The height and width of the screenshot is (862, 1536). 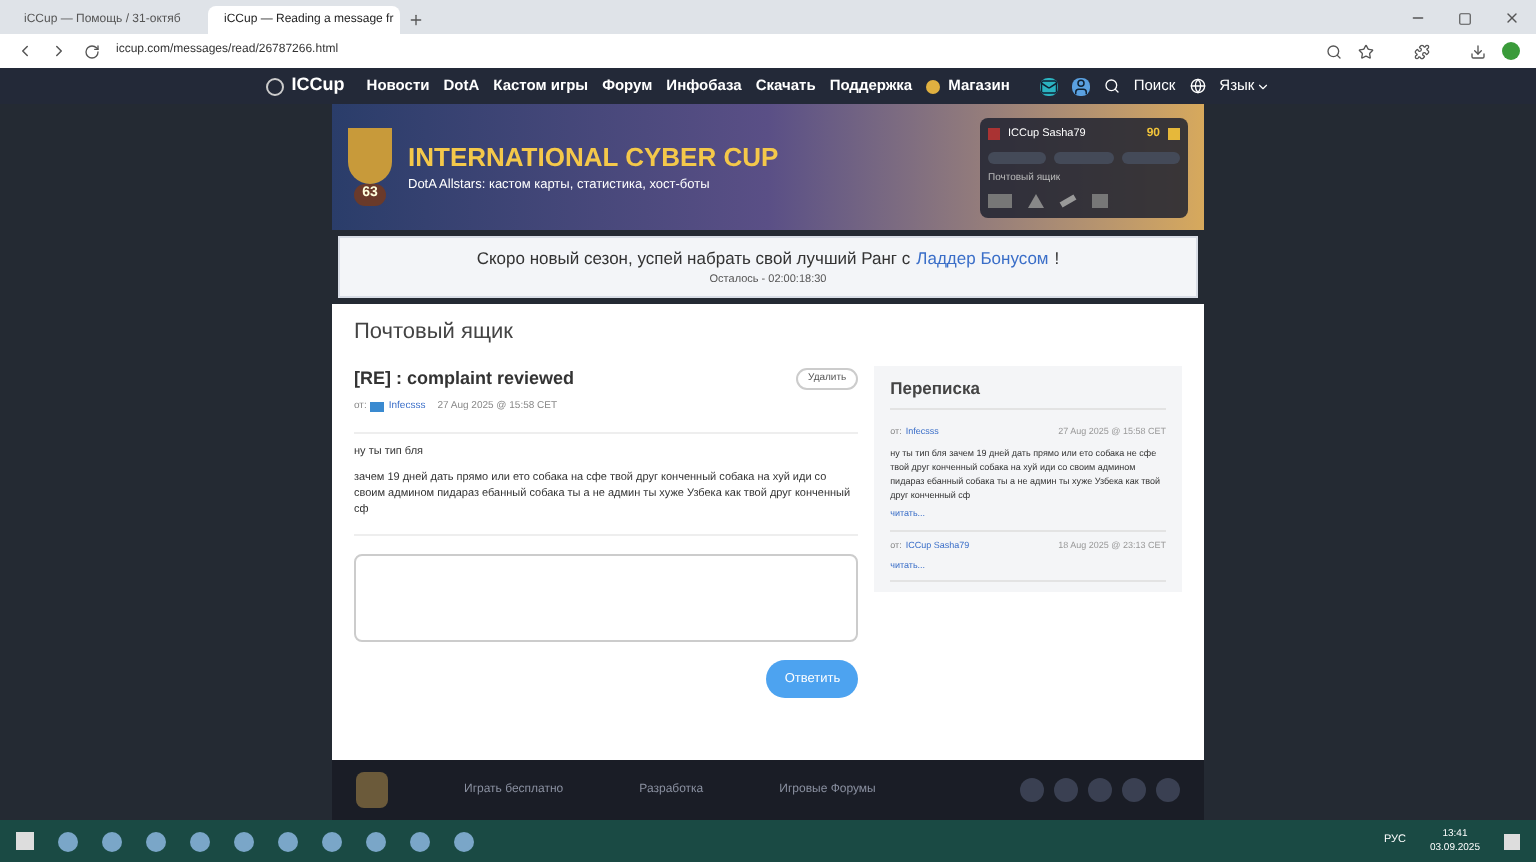 I want to click on globe-icon, so click(x=1197, y=86).